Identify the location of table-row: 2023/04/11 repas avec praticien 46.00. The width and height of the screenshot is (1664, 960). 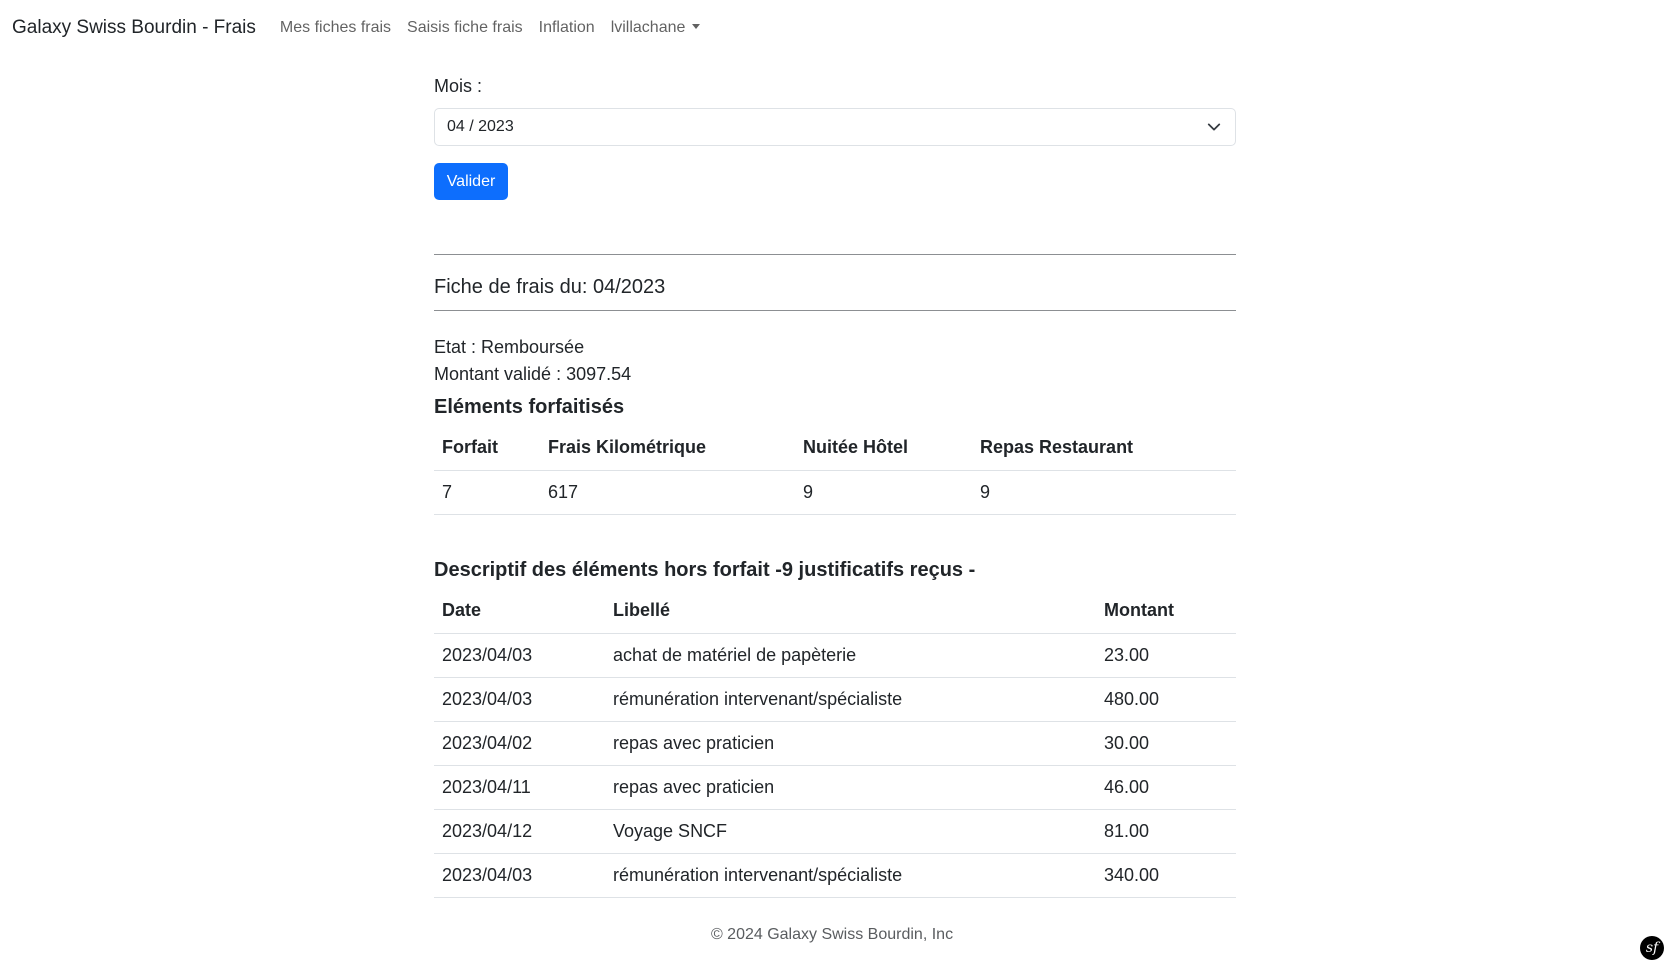
(835, 787).